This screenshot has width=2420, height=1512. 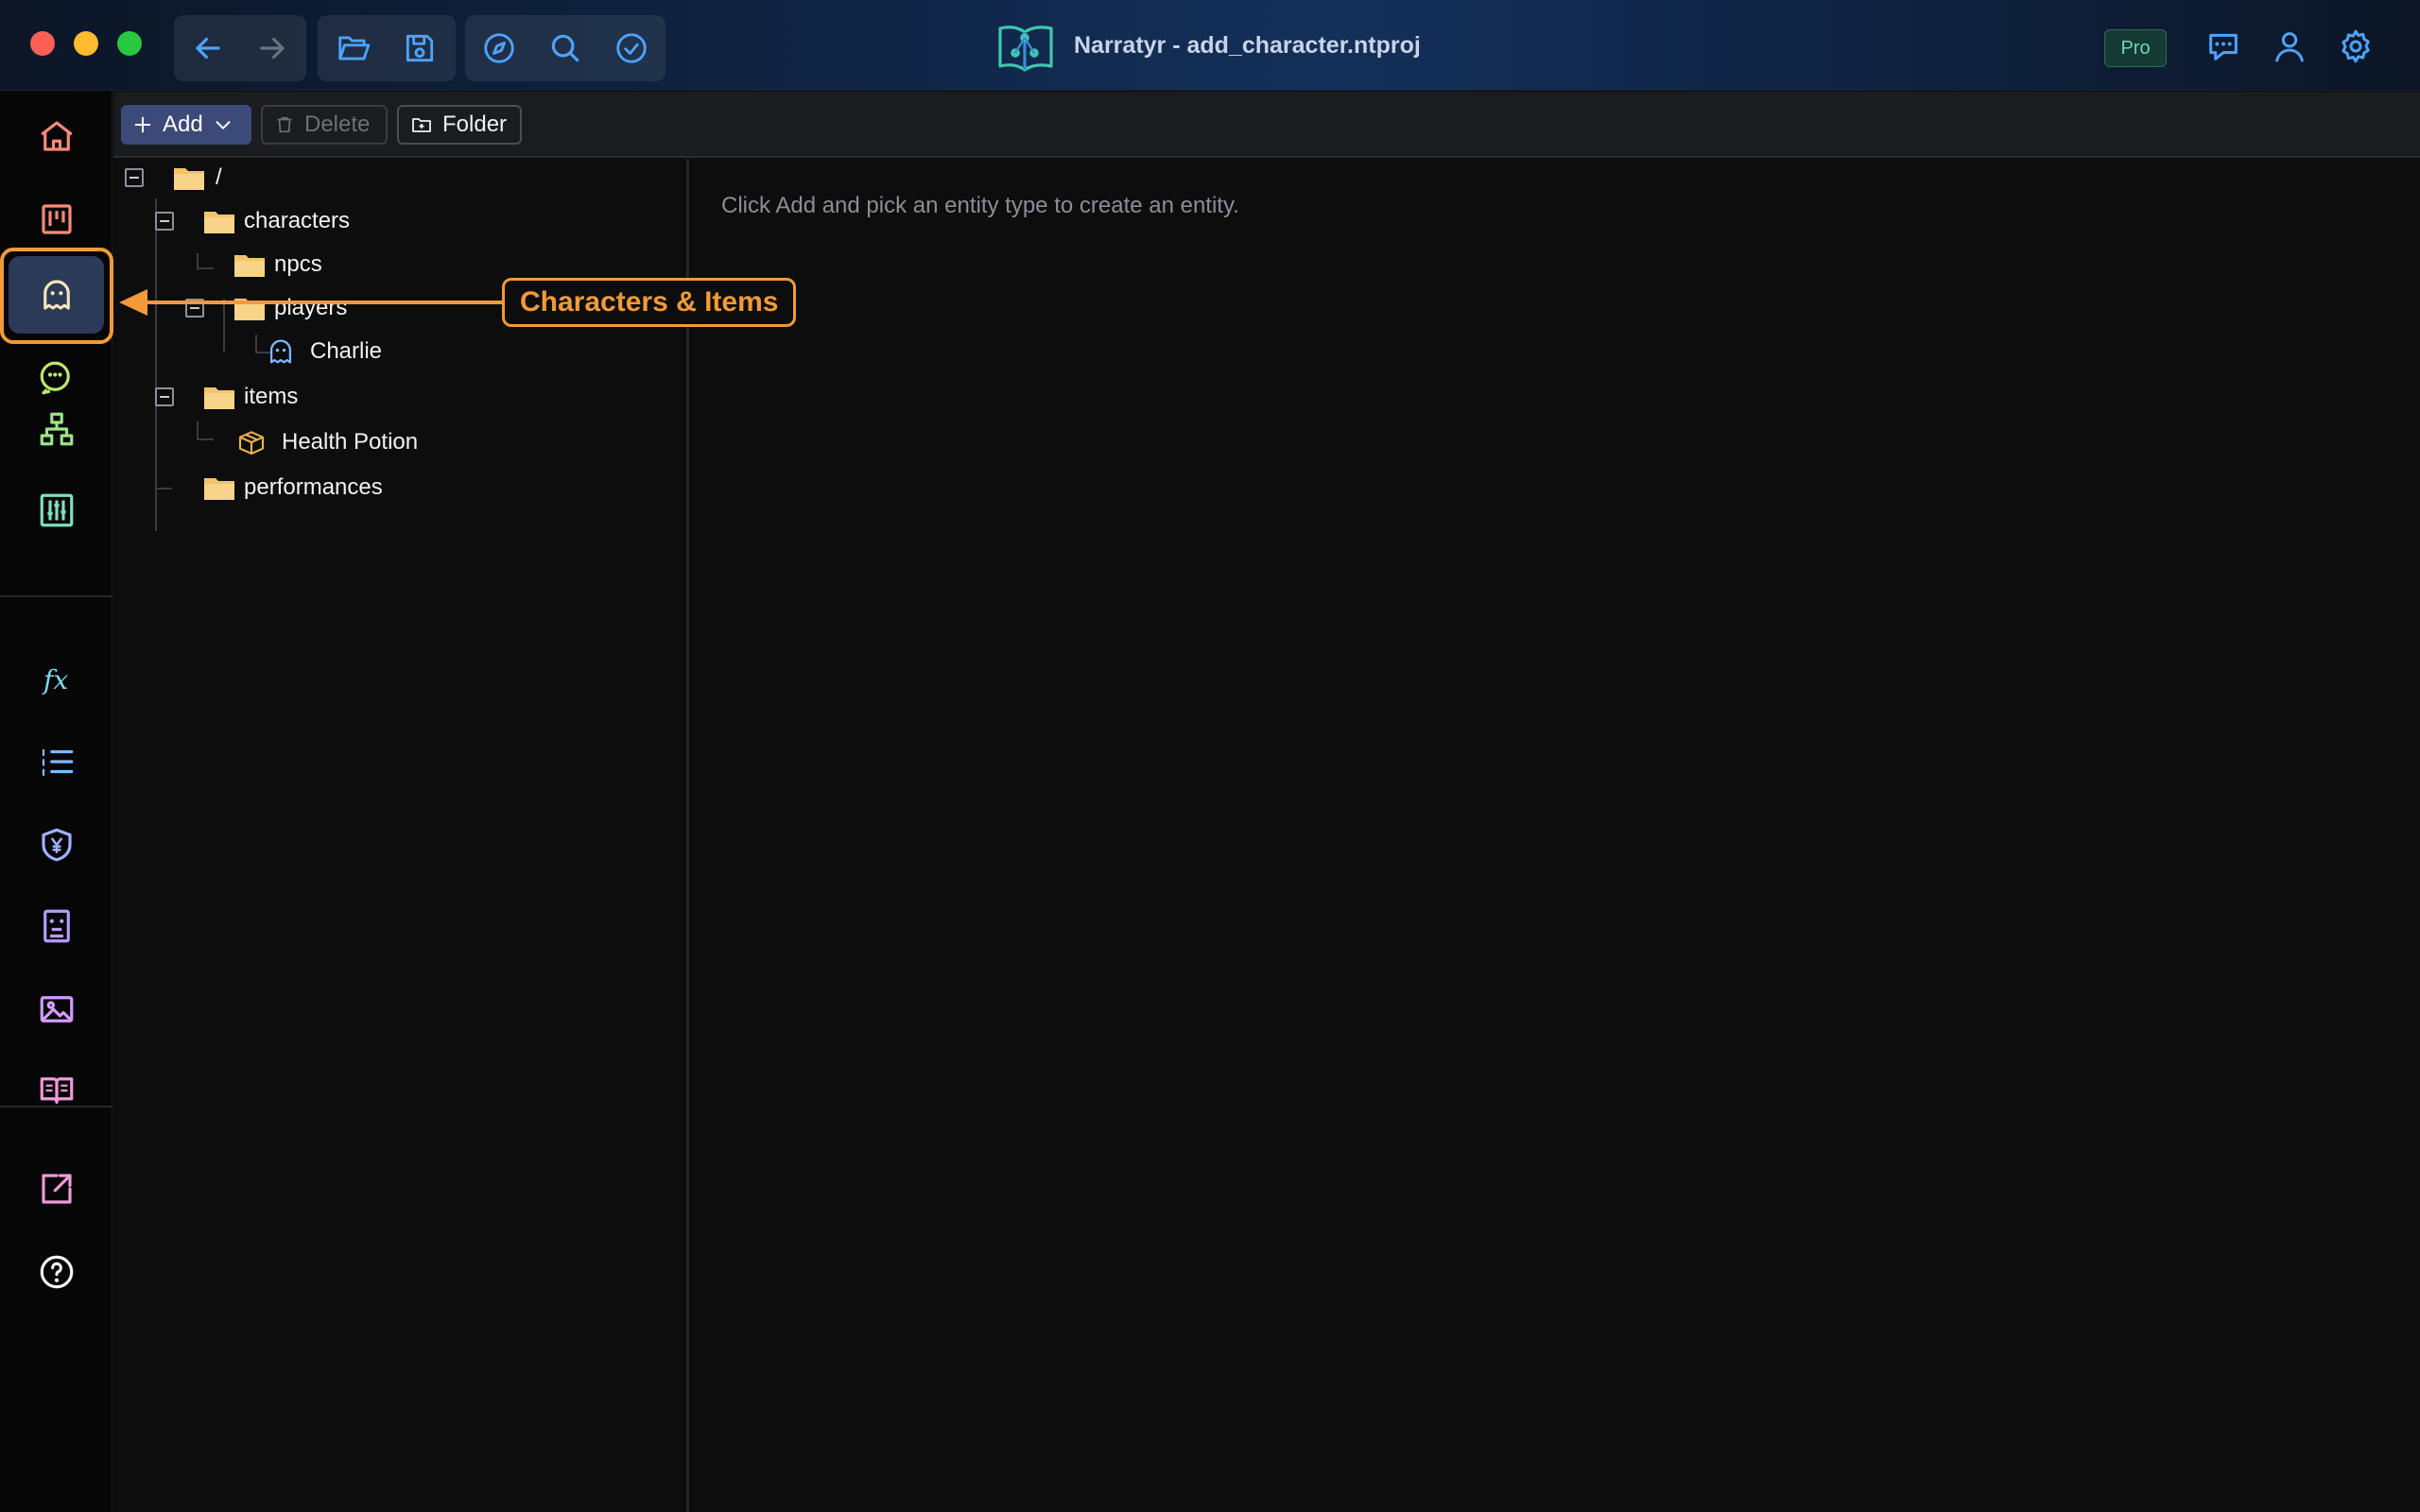 I want to click on kanban-icon, so click(x=56, y=219).